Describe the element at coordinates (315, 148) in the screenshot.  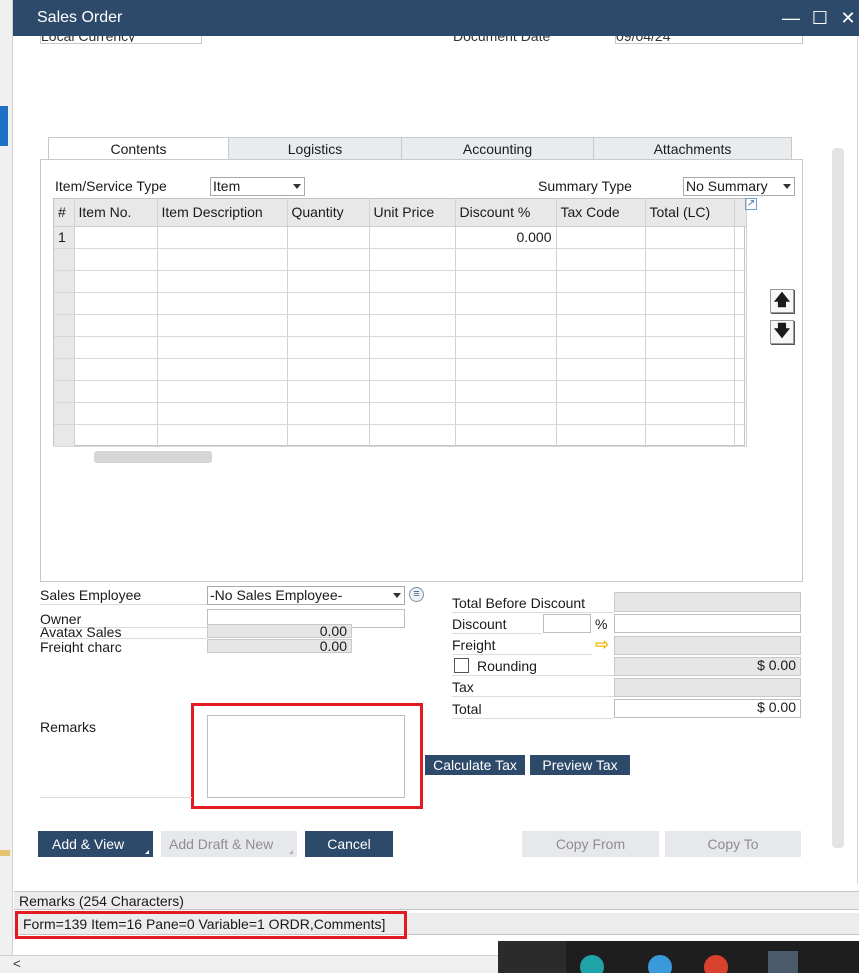
I see `tab-logistics: Logistics` at that location.